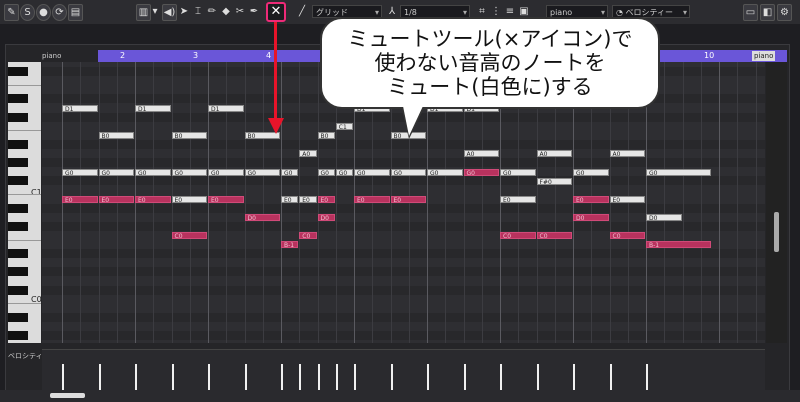 Image resolution: width=800 pixels, height=402 pixels. I want to click on mute-tool-icon: ✕, so click(276, 12).